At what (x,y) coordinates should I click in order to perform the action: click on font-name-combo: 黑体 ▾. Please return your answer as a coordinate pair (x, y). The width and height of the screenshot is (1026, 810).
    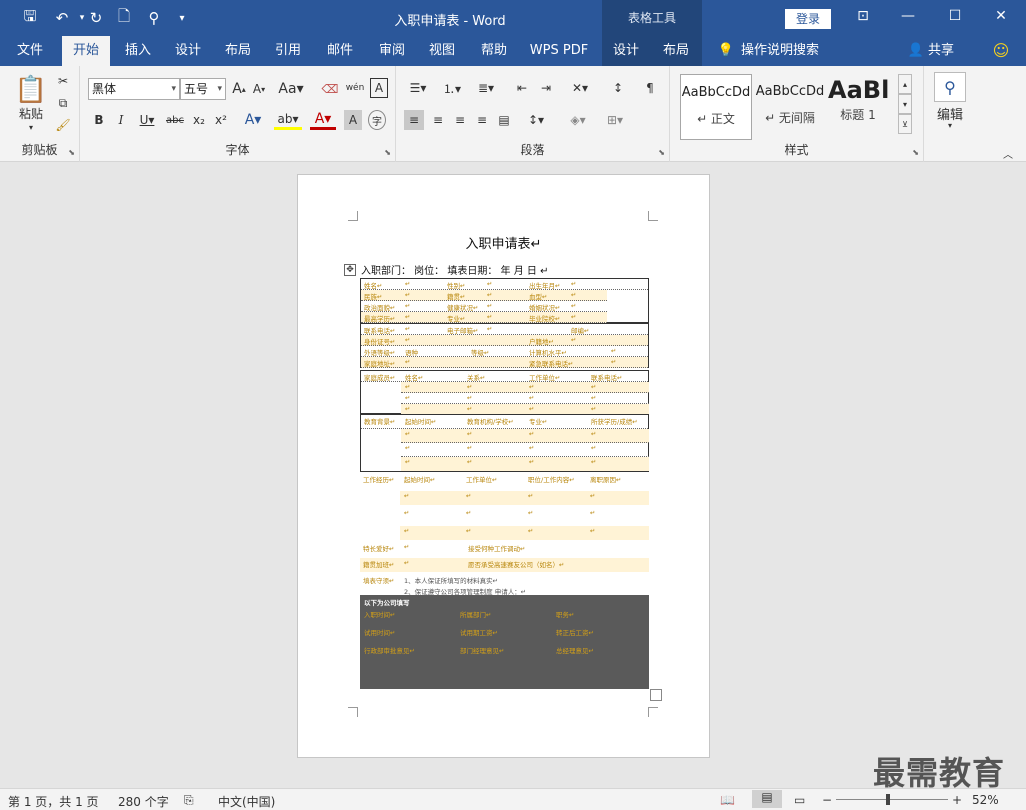
    Looking at the image, I should click on (134, 89).